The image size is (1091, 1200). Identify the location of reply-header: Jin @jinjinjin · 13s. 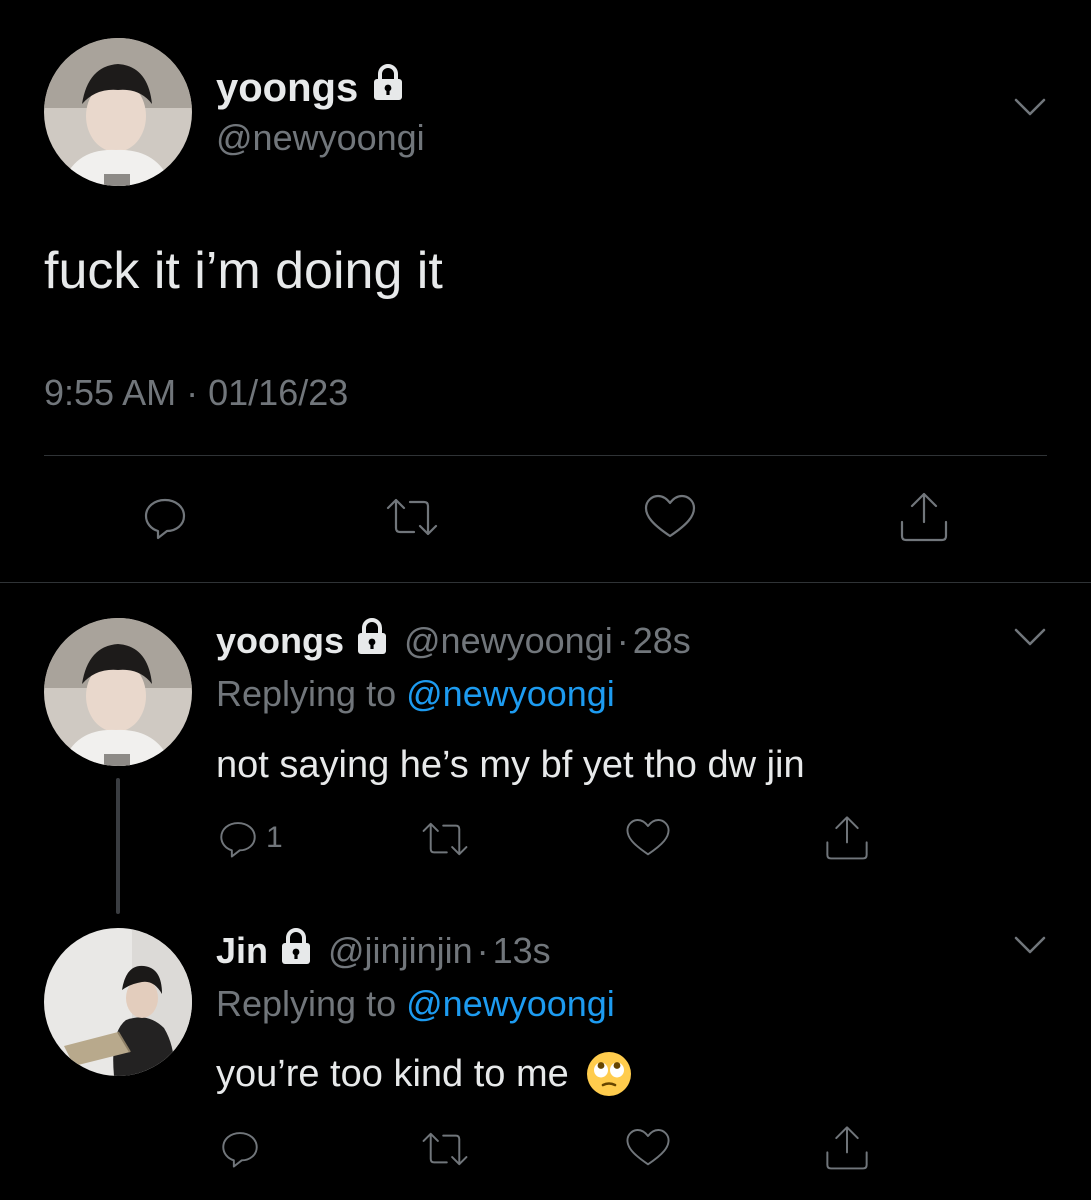
(383, 951).